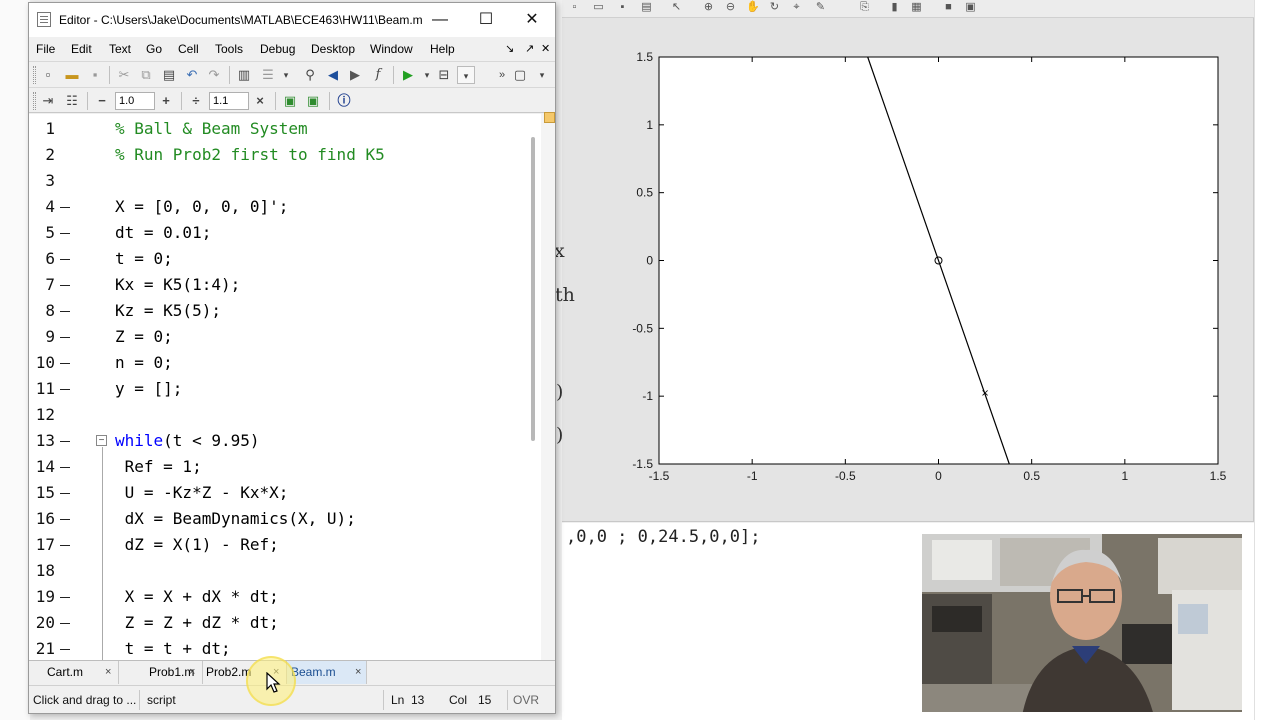  I want to click on cut-icon: ✂, so click(124, 75).